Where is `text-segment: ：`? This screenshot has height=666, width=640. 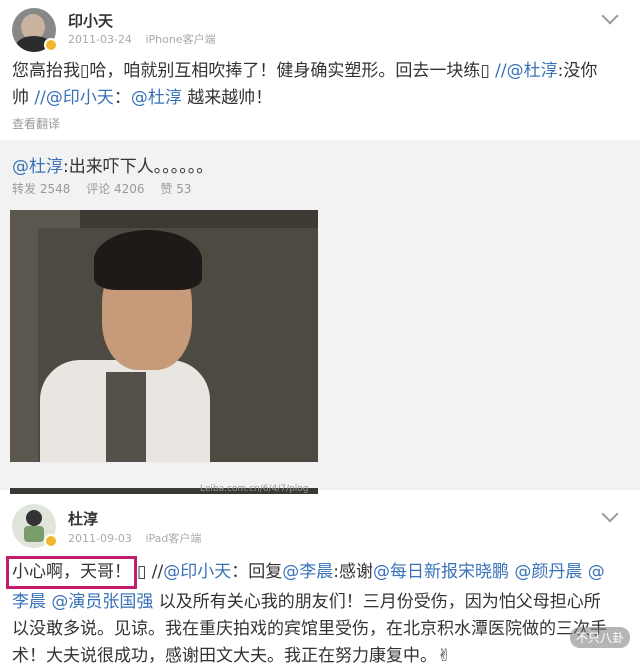
text-segment: ： is located at coordinates (122, 98).